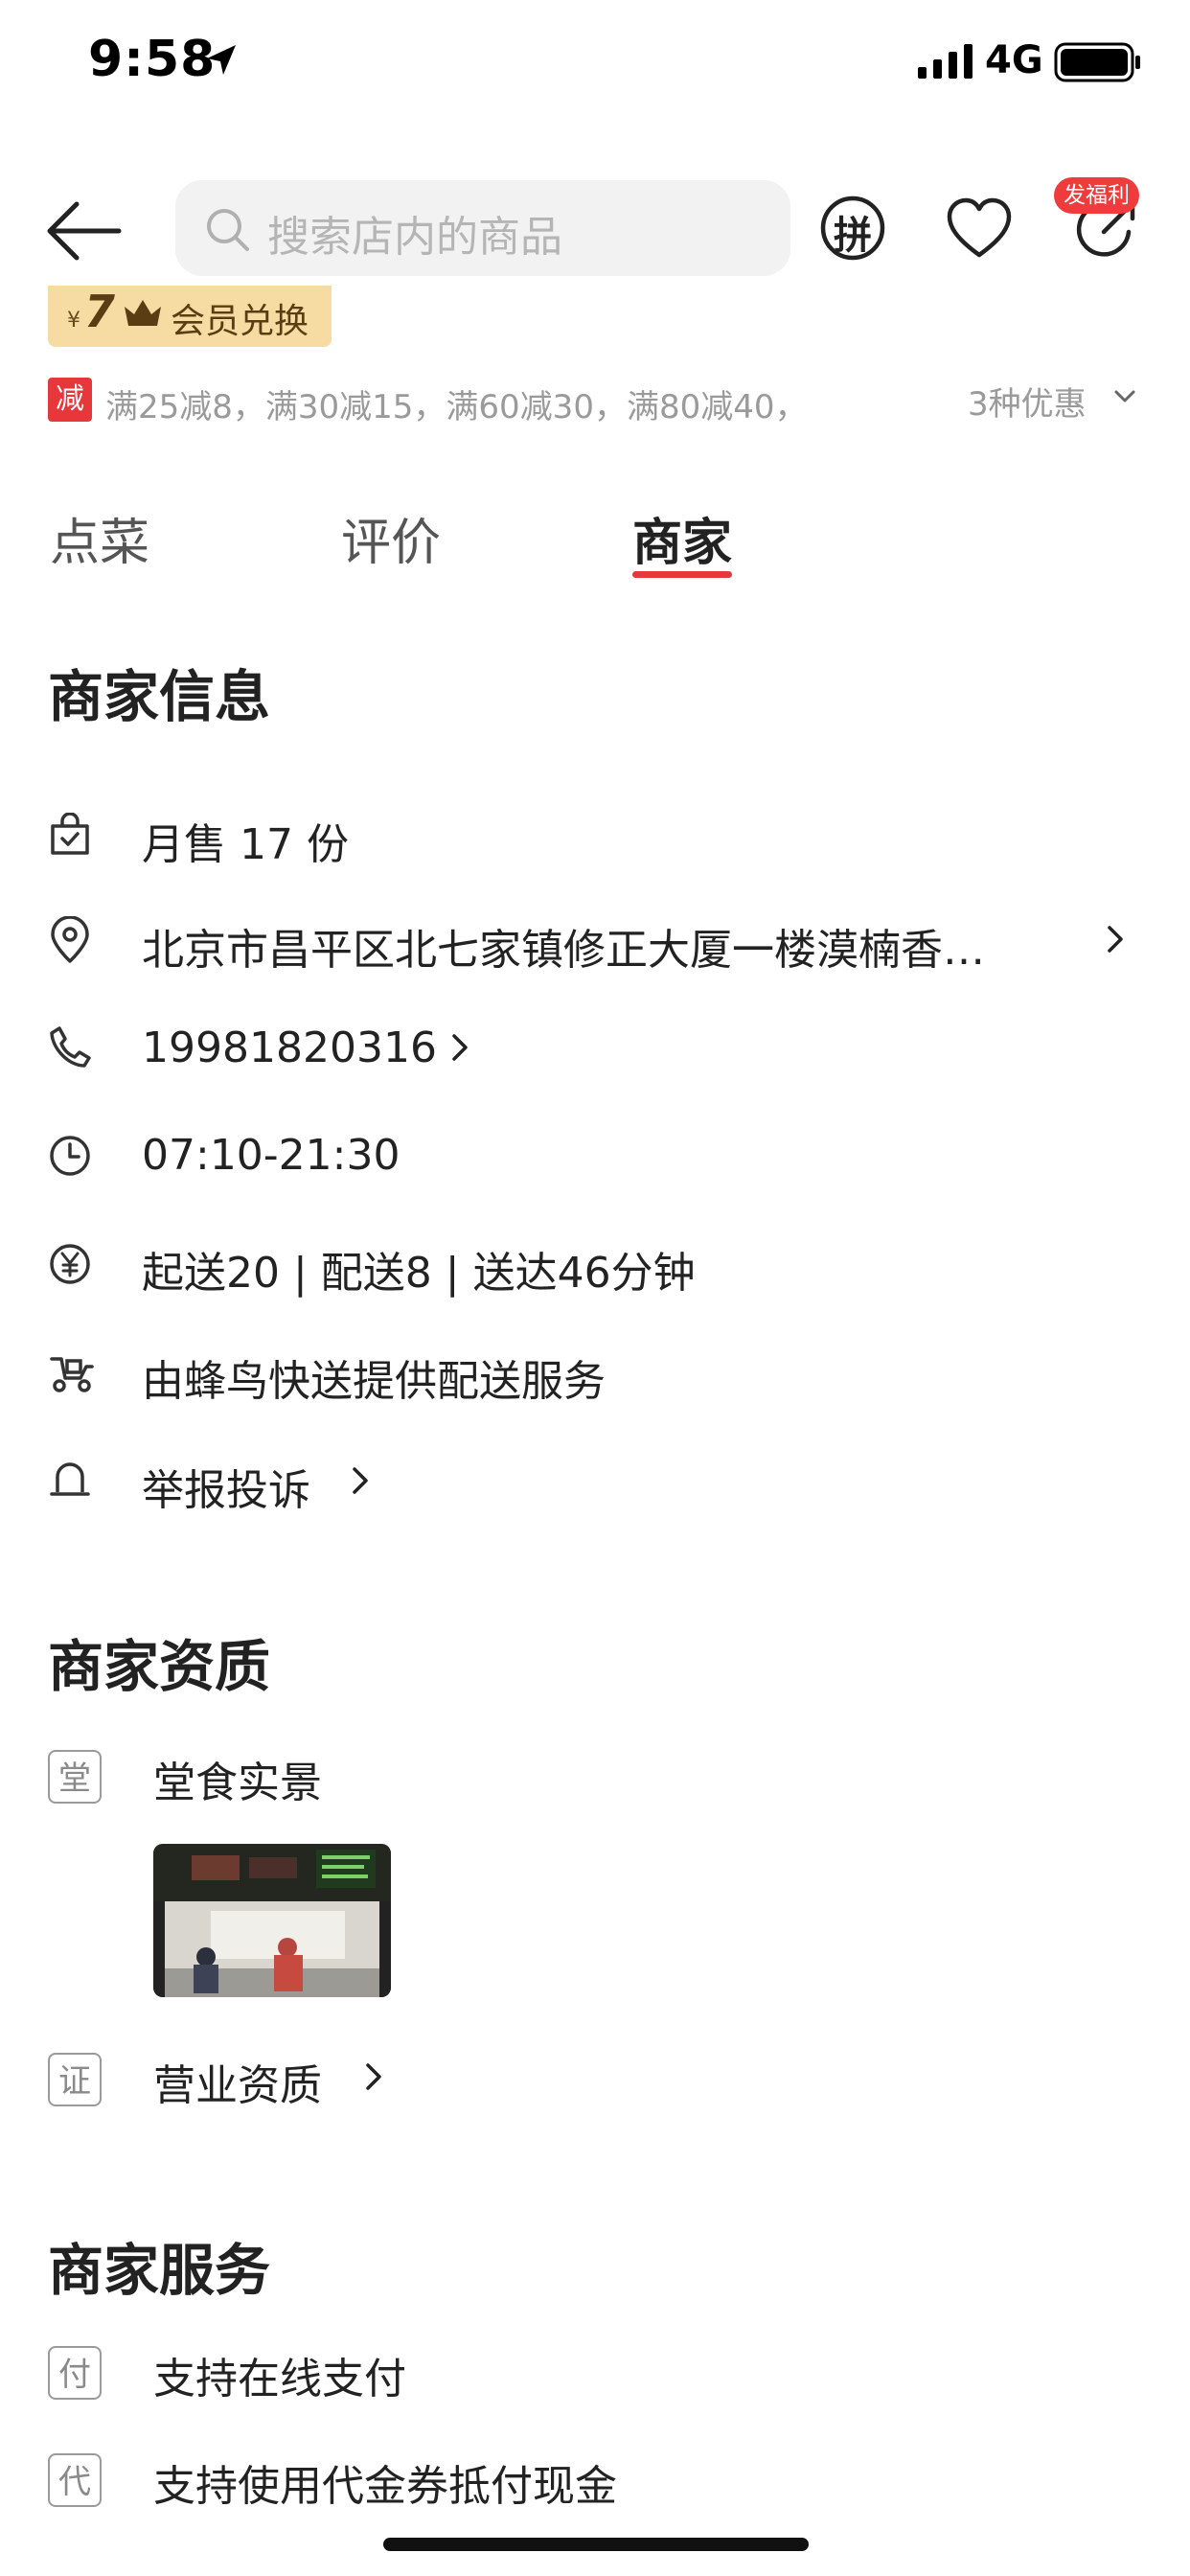 The image size is (1190, 2576). I want to click on back-arrow-icon, so click(85, 231).